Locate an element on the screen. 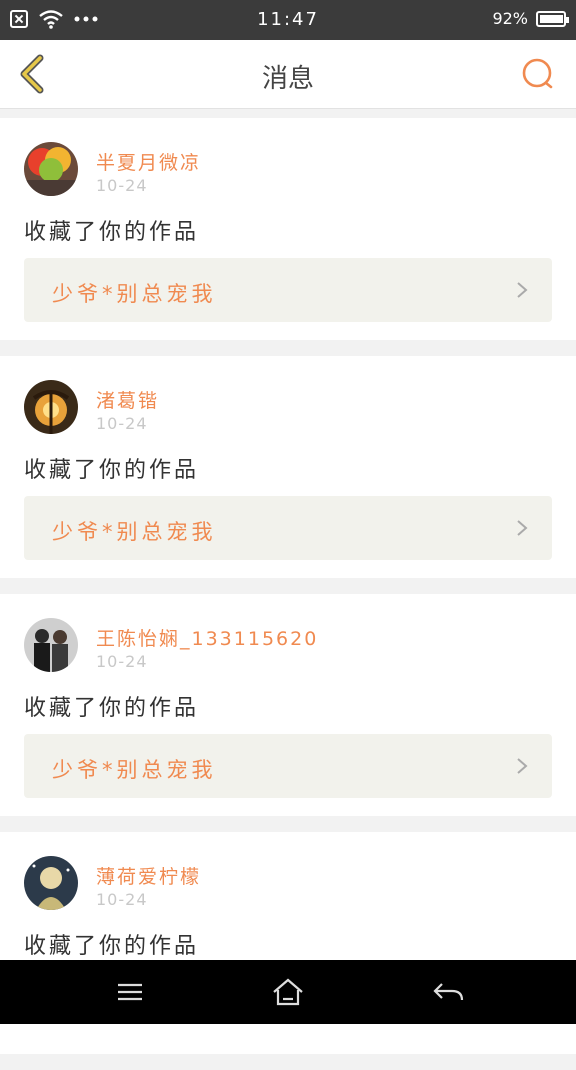 The image size is (576, 1070). search-icon is located at coordinates (538, 74).